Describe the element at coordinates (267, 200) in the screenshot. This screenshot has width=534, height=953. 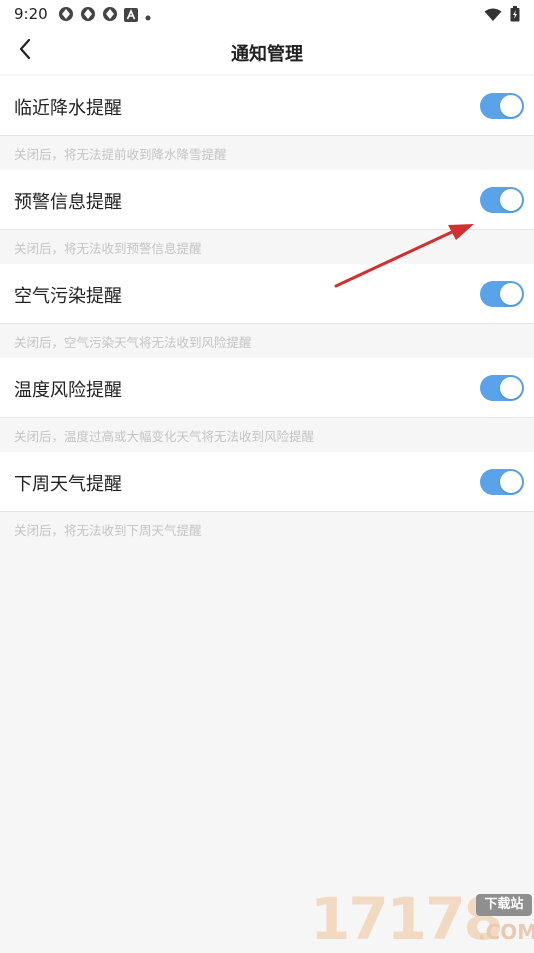
I see `setting-row-warning: 预警信息提醒` at that location.